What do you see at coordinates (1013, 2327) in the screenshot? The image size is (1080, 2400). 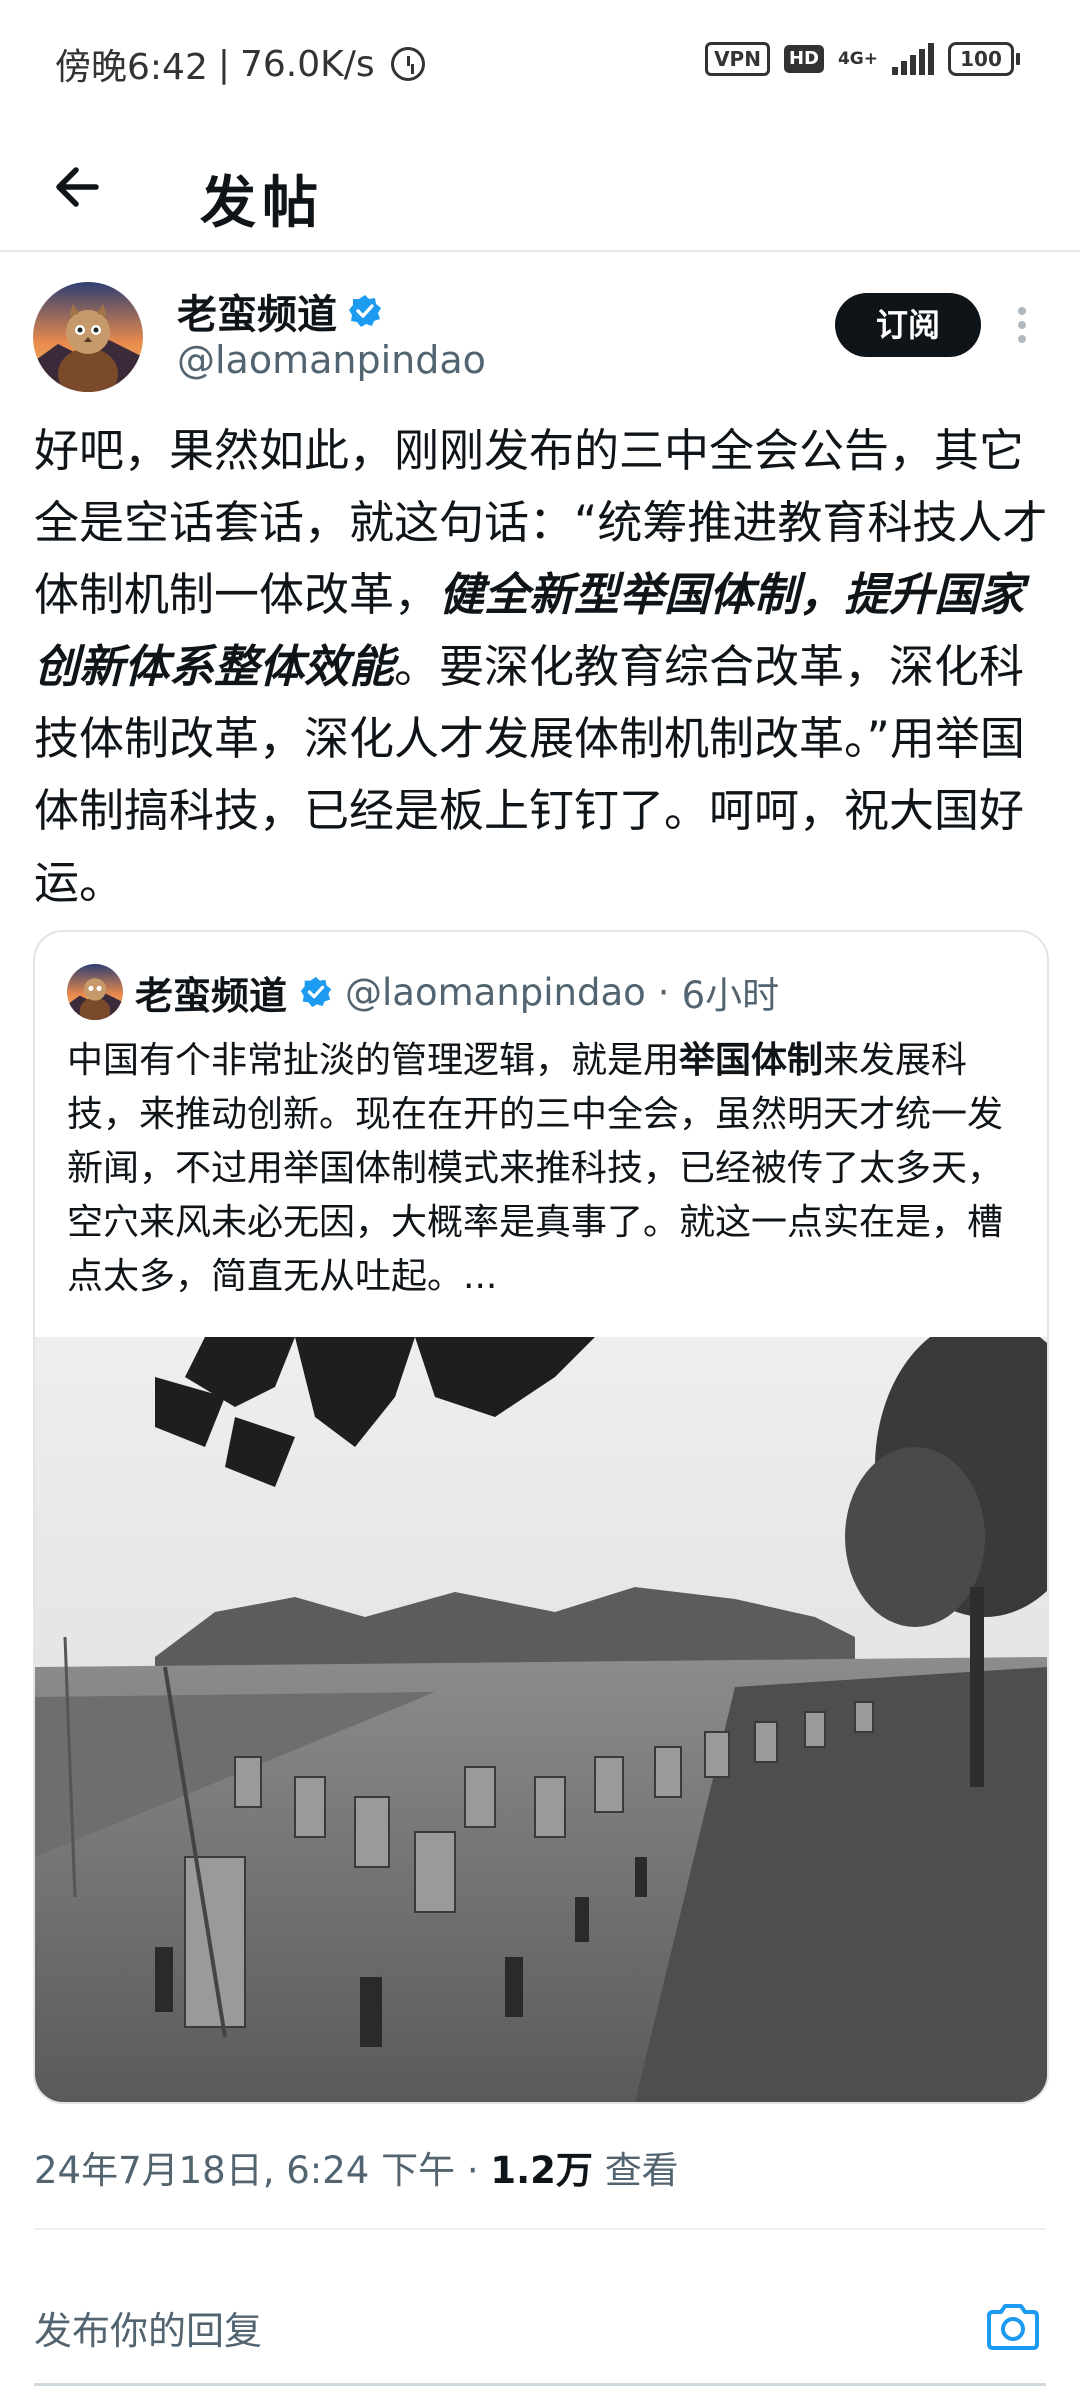 I see `camera-icon` at bounding box center [1013, 2327].